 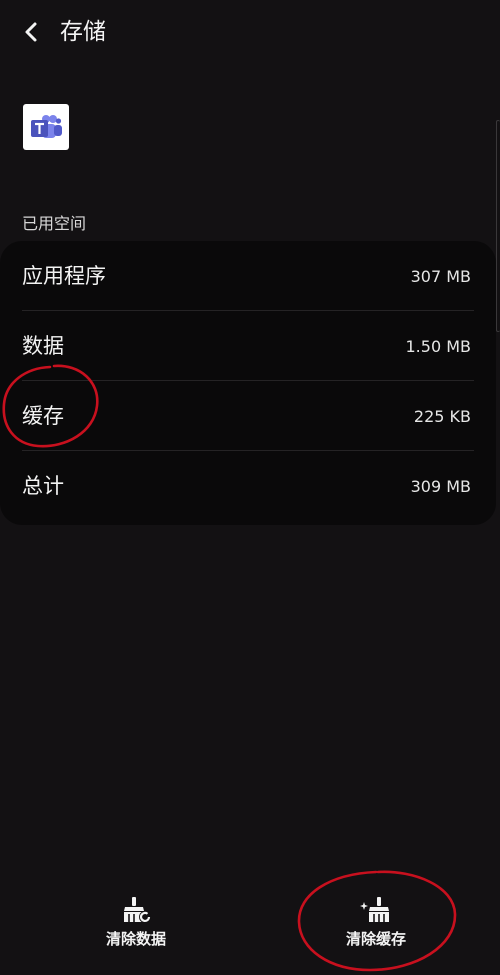 I want to click on top-bar: 存储, so click(x=250, y=32).